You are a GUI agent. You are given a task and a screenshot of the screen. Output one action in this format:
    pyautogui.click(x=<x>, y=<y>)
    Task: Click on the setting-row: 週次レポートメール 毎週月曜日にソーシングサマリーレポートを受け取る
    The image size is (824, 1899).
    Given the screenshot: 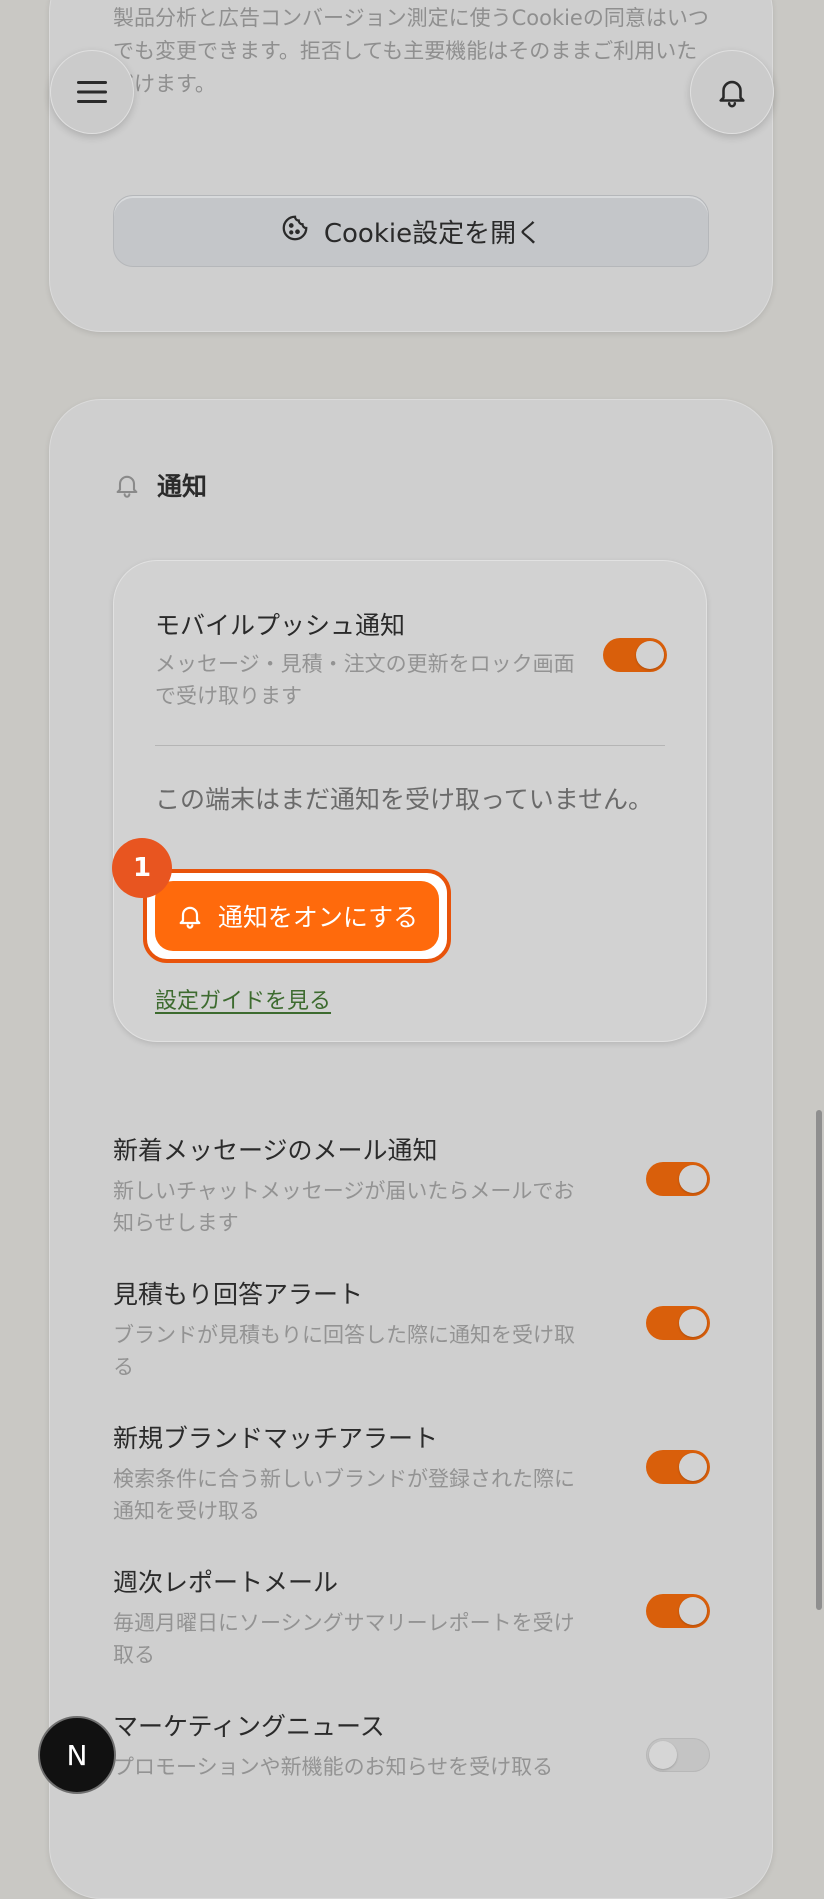 What is the action you would take?
    pyautogui.click(x=423, y=1617)
    